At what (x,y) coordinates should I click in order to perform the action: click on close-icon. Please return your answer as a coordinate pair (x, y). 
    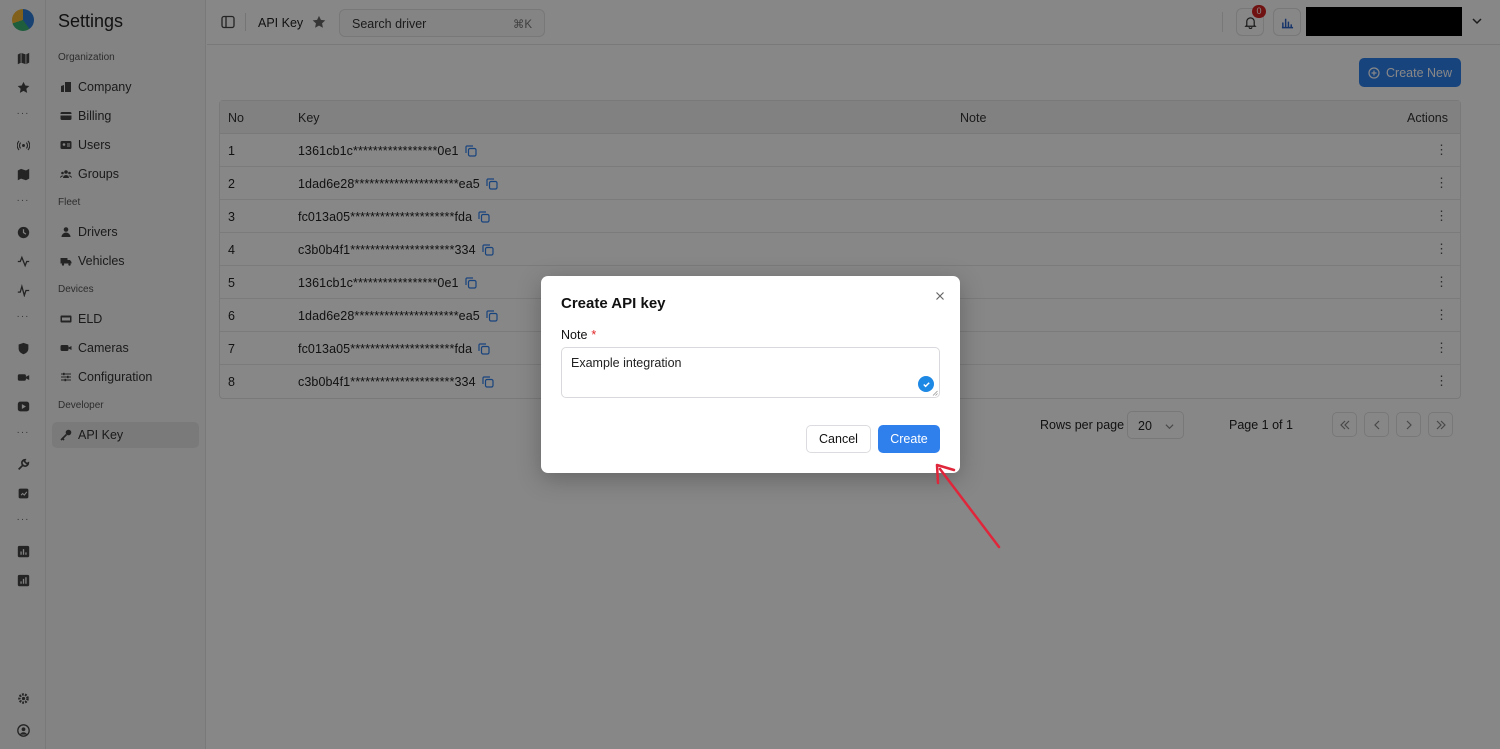
    Looking at the image, I should click on (940, 296).